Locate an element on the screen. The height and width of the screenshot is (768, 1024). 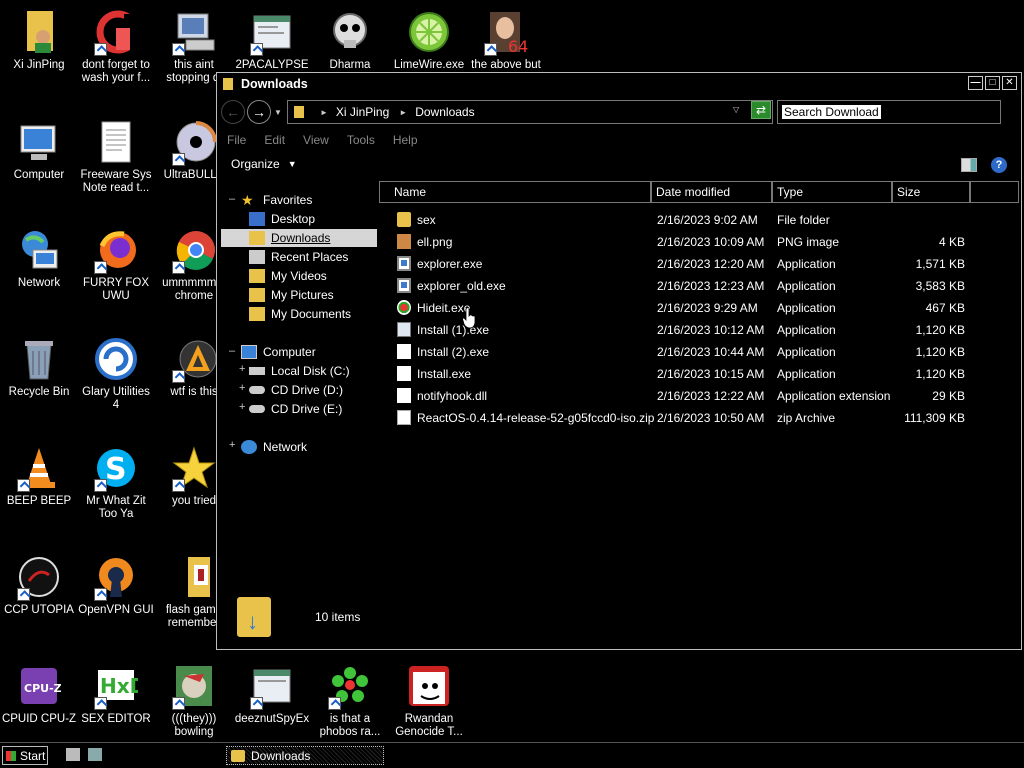
menu-help: Help is located at coordinates (405, 140).